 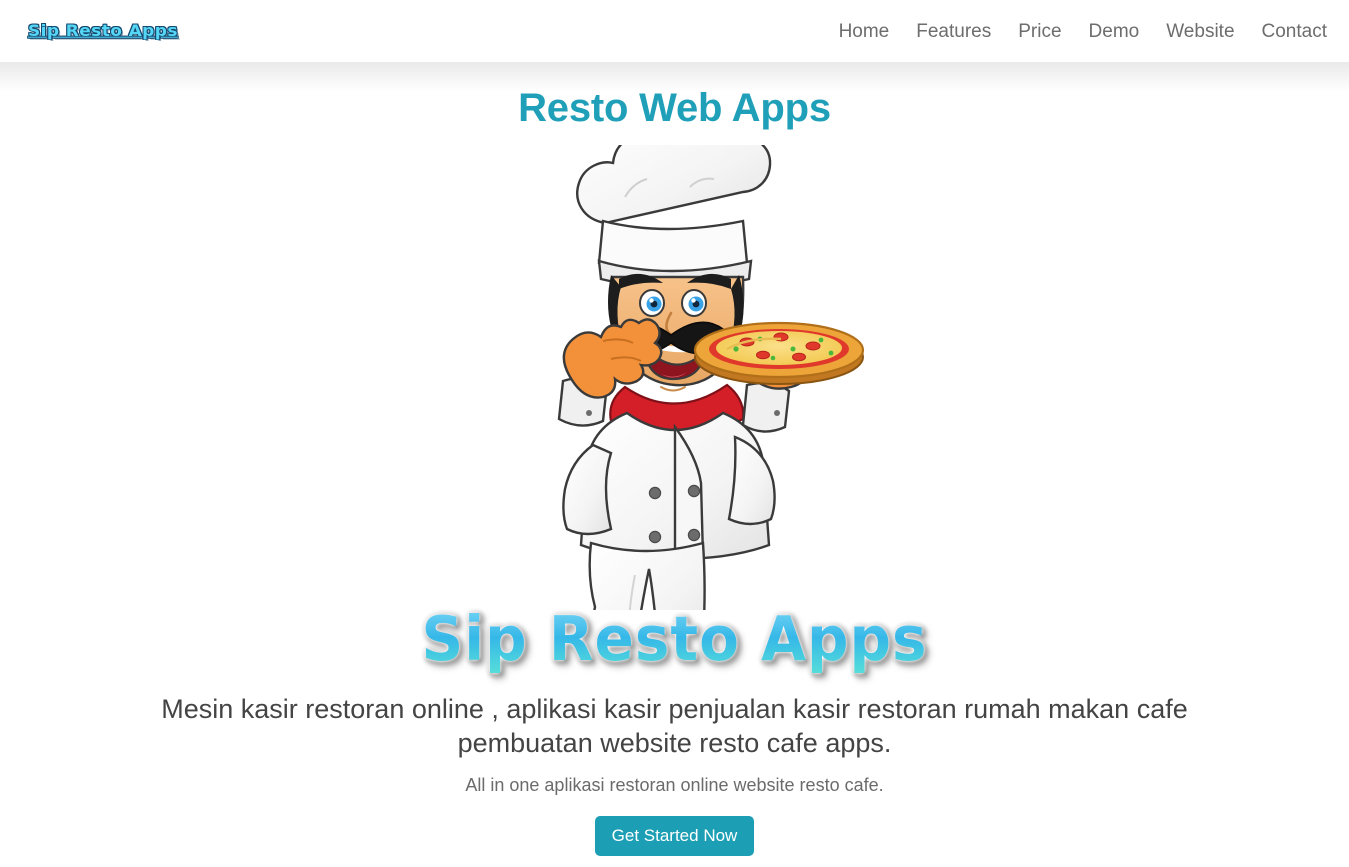 I want to click on brand-logo: Sip Resto Apps, so click(x=103, y=30).